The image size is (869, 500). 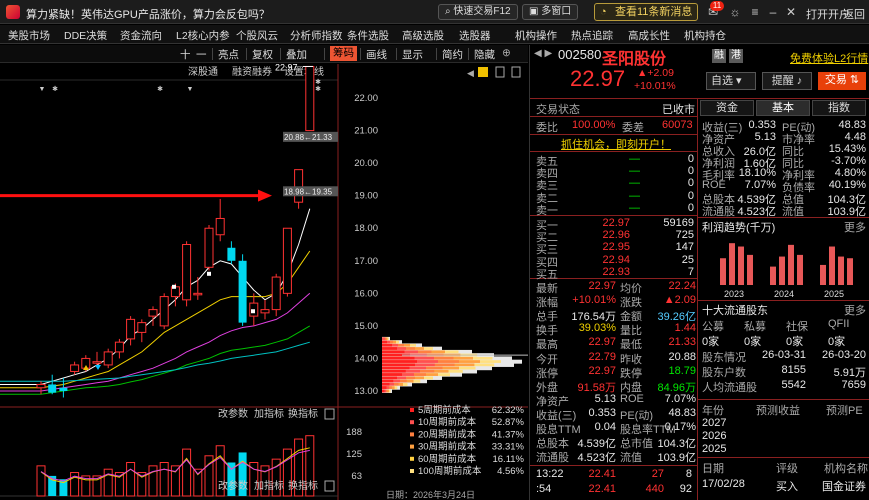 I want to click on y-tick-label: 18.00, so click(x=366, y=228).